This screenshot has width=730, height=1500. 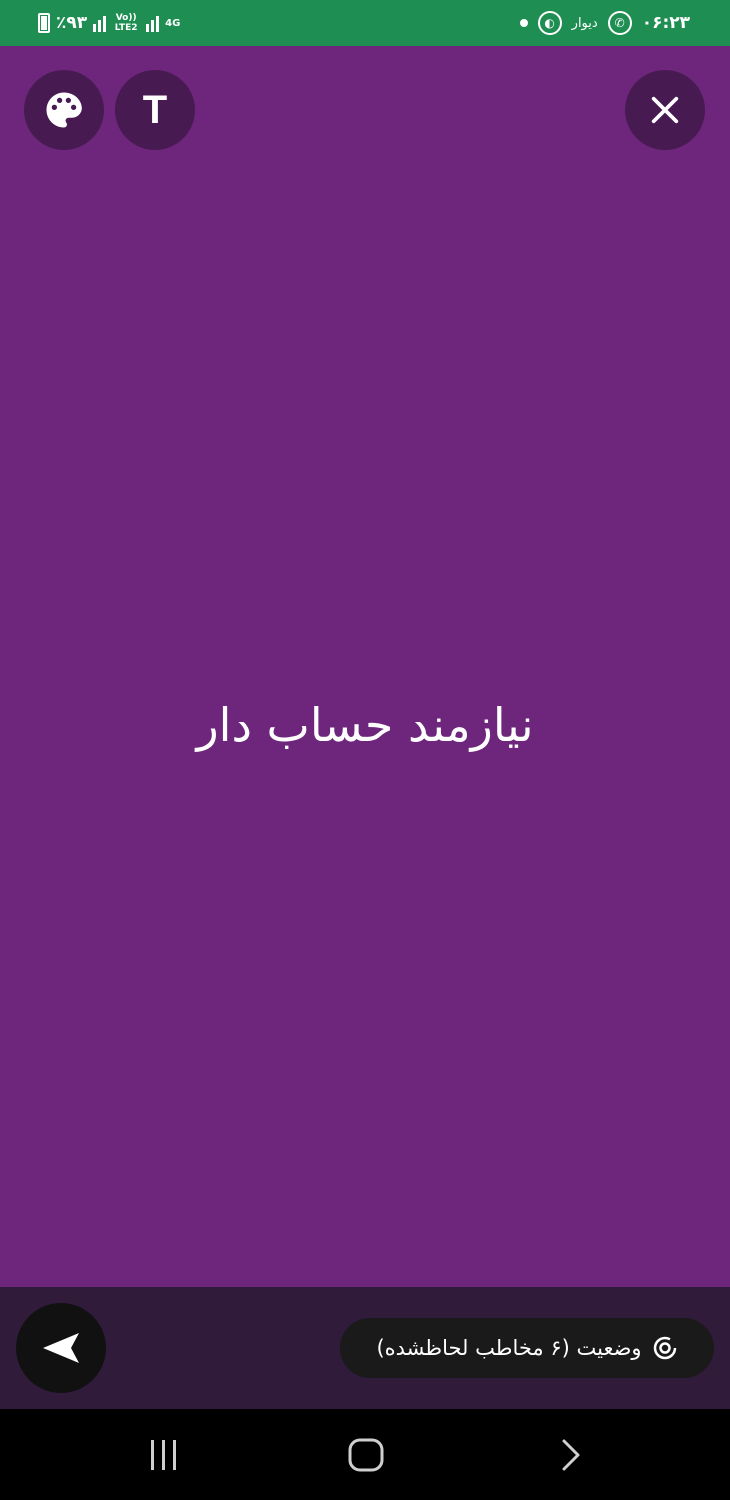 I want to click on status-bar-right: ◐ دیوار ✆ ۰۶:۲۳, so click(x=604, y=23).